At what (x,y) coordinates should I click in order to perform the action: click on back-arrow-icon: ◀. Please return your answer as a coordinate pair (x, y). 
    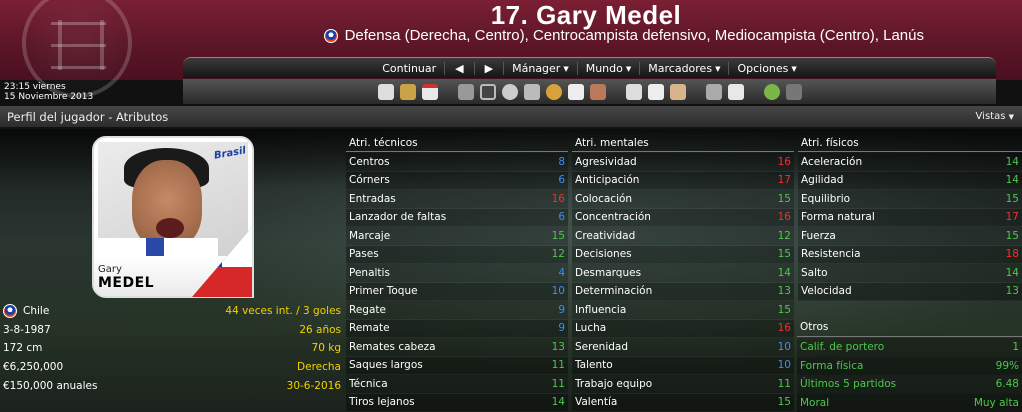
    Looking at the image, I should click on (460, 68).